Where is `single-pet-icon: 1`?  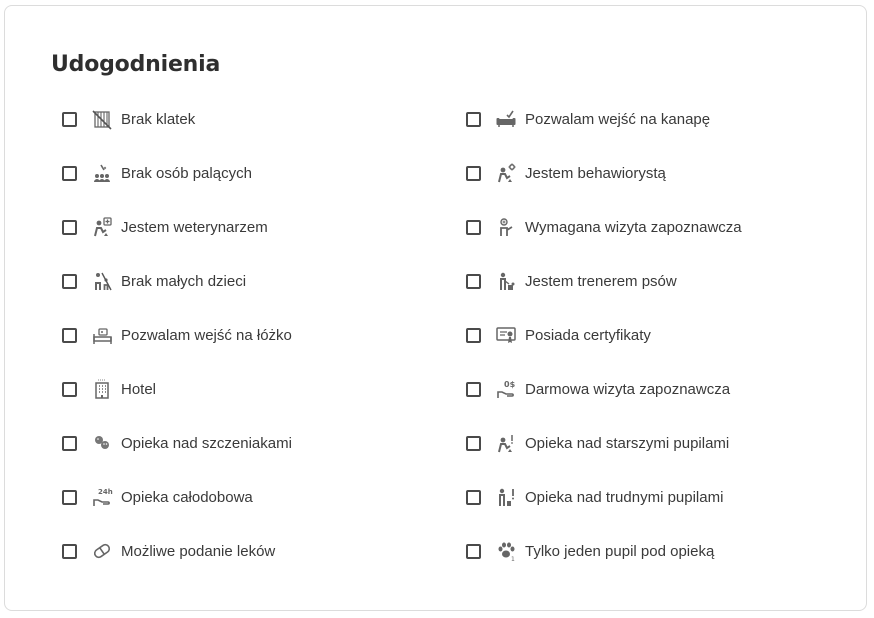 single-pet-icon: 1 is located at coordinates (506, 551).